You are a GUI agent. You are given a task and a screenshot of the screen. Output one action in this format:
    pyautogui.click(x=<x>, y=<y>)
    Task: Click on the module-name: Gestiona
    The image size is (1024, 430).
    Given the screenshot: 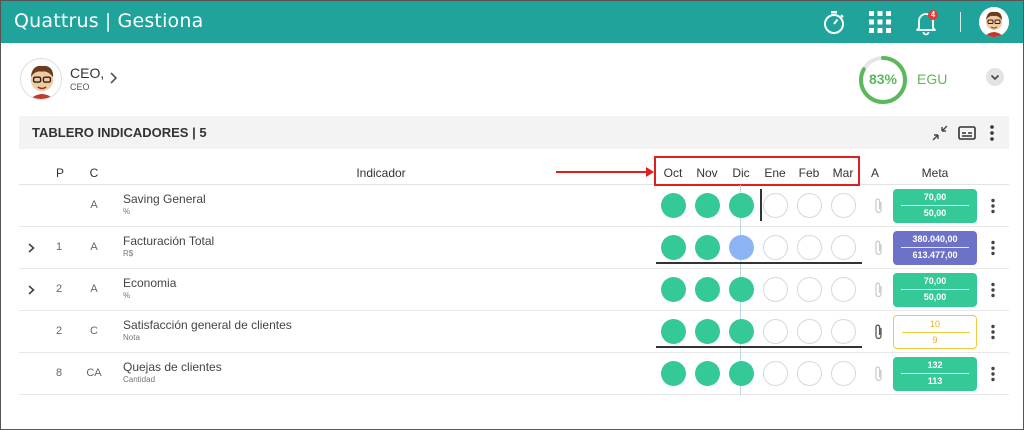 What is the action you would take?
    pyautogui.click(x=160, y=21)
    